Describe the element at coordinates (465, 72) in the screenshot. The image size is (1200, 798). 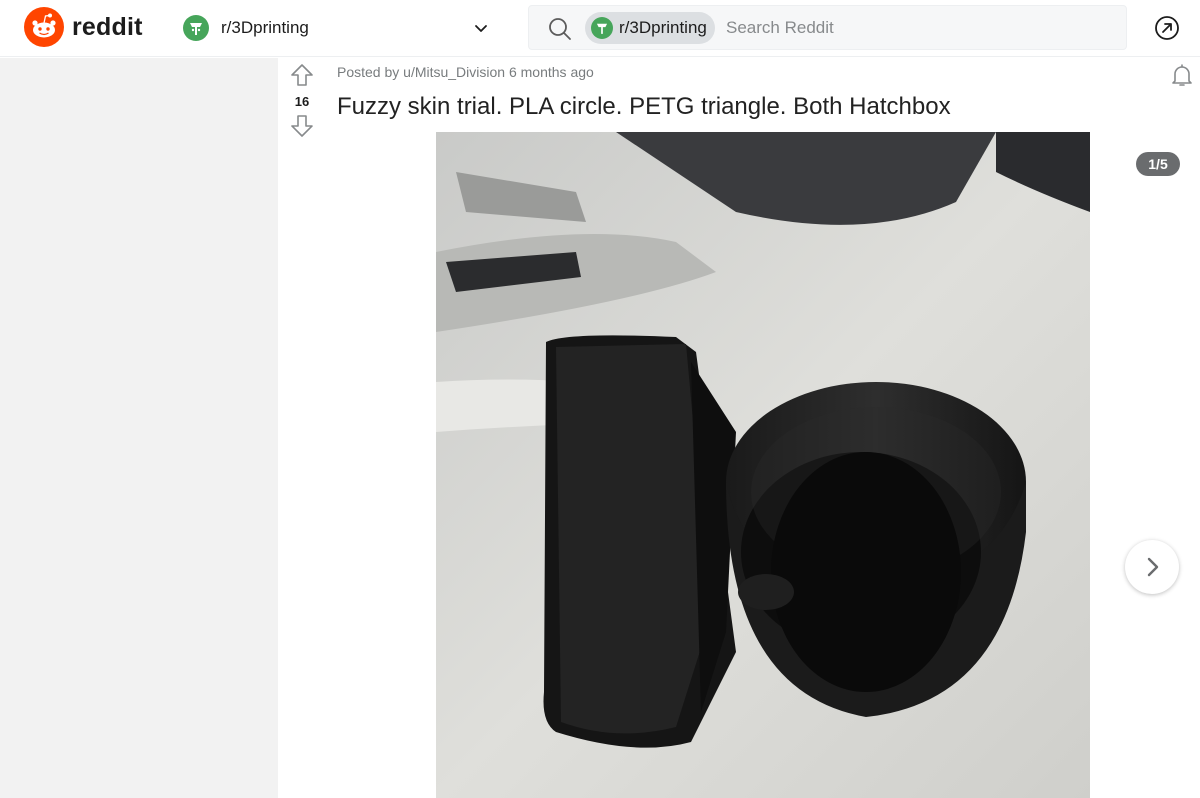
I see `post-meta: Posted by u/Mitsu_Division 6 months ago` at that location.